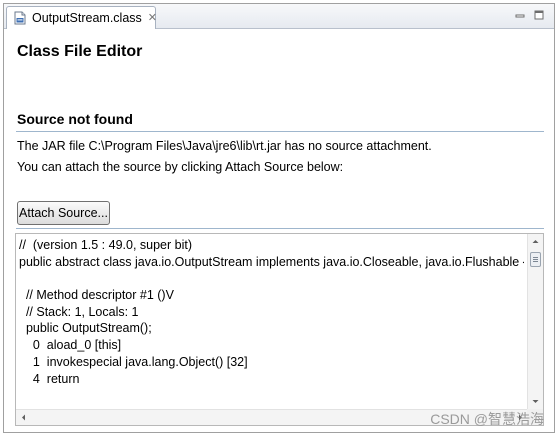  I want to click on code-line: public OutputStream();, so click(85, 328).